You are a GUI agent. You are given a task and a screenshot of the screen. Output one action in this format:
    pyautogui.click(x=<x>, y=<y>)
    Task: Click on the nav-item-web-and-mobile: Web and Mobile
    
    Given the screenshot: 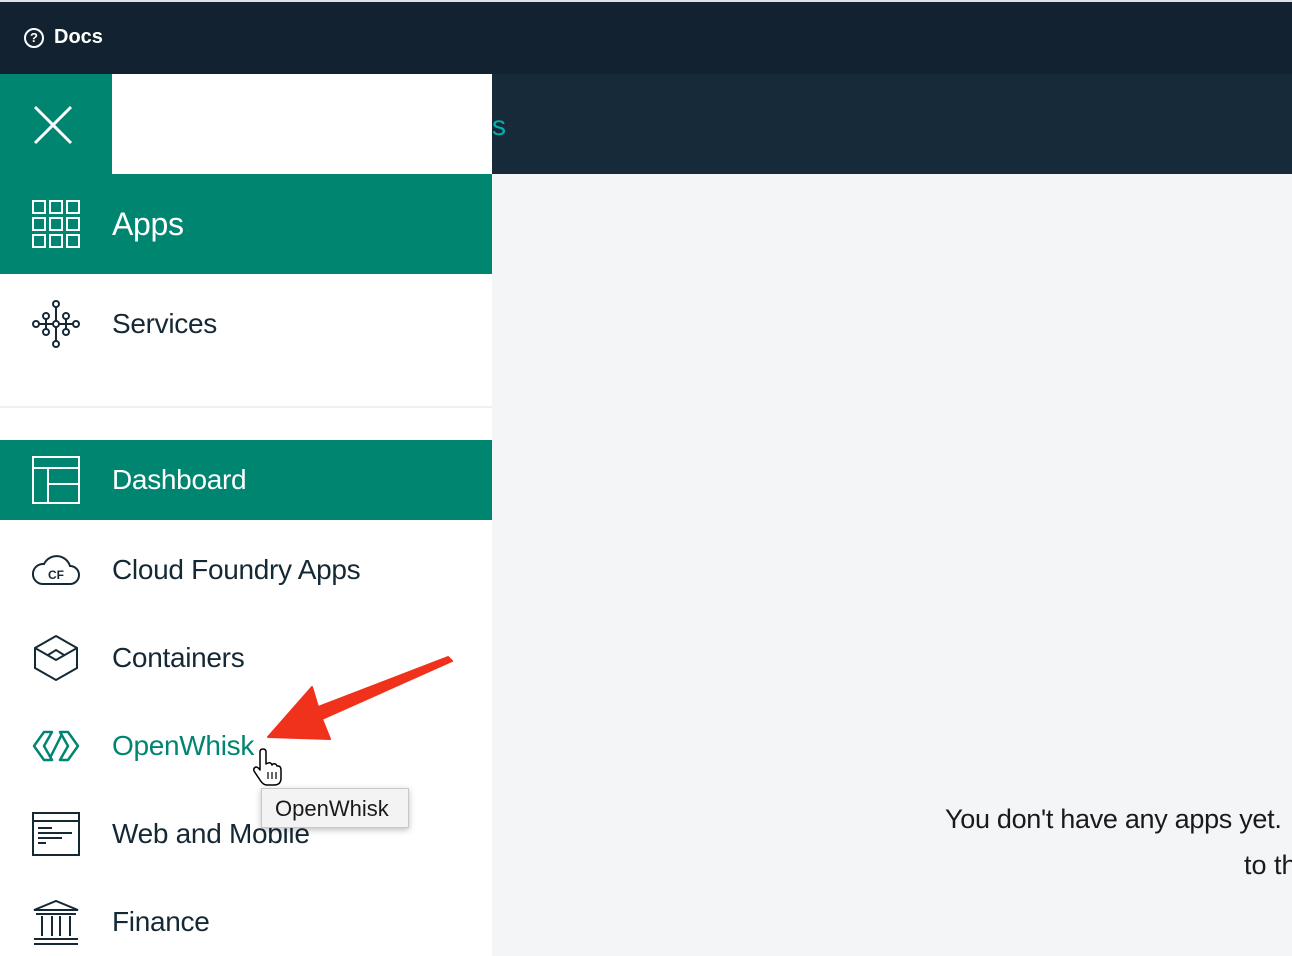 What is the action you would take?
    pyautogui.click(x=246, y=834)
    